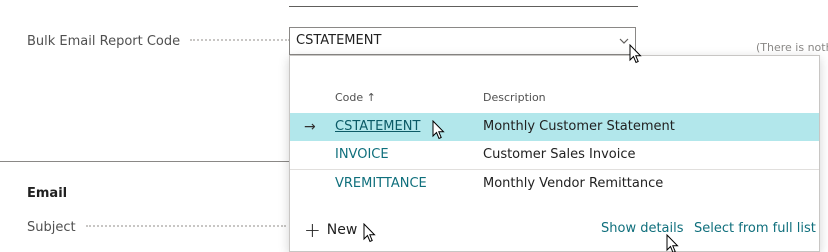 Image resolution: width=828 pixels, height=252 pixels. I want to click on chevron-down-icon, so click(624, 41).